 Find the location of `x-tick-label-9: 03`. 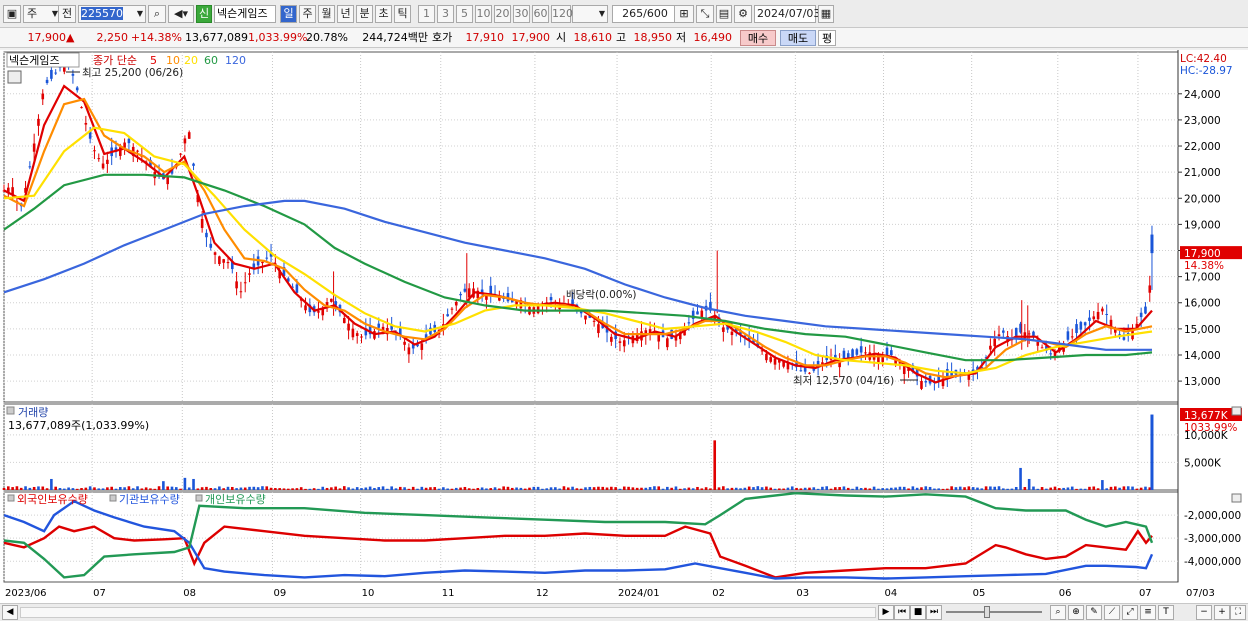

x-tick-label-9: 03 is located at coordinates (802, 593).